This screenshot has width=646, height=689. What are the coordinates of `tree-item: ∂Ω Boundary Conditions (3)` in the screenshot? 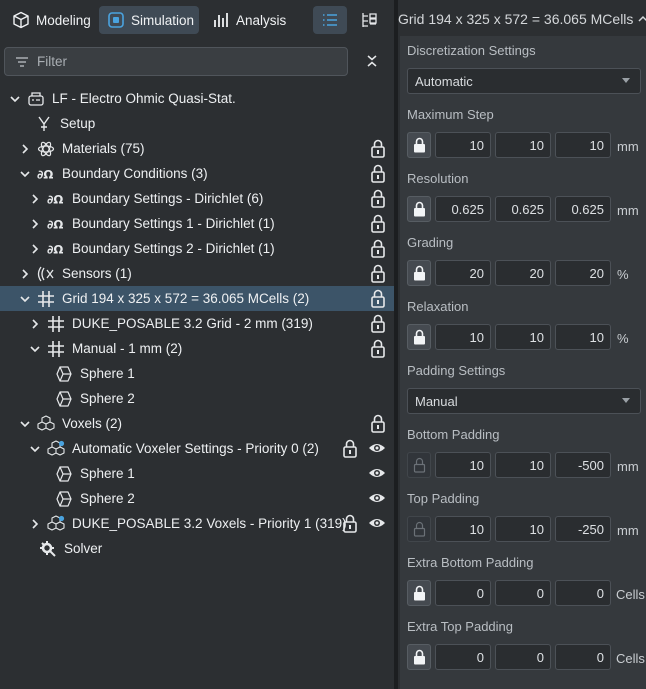 It's located at (197, 173).